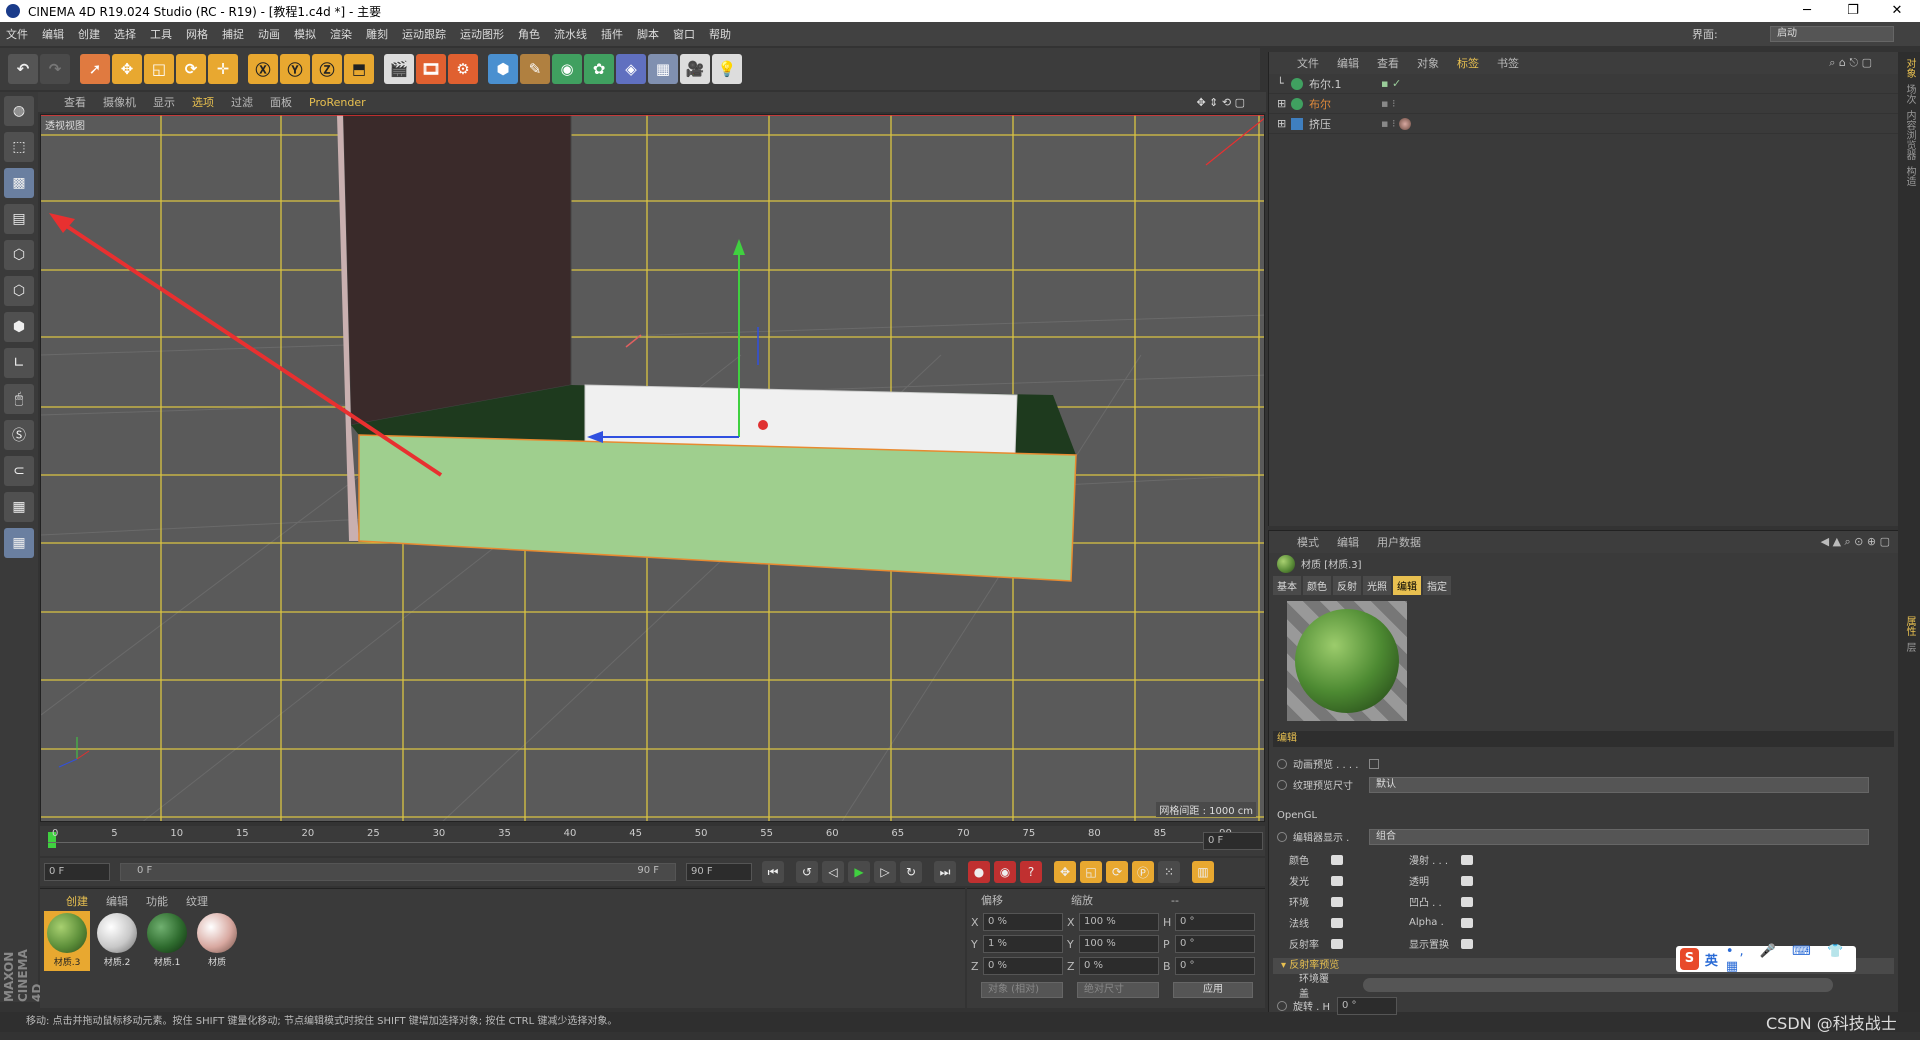 This screenshot has width=1920, height=1040. What do you see at coordinates (1022, 990) in the screenshot?
I see `coord-mode-dropdown: 对象 (相对)` at bounding box center [1022, 990].